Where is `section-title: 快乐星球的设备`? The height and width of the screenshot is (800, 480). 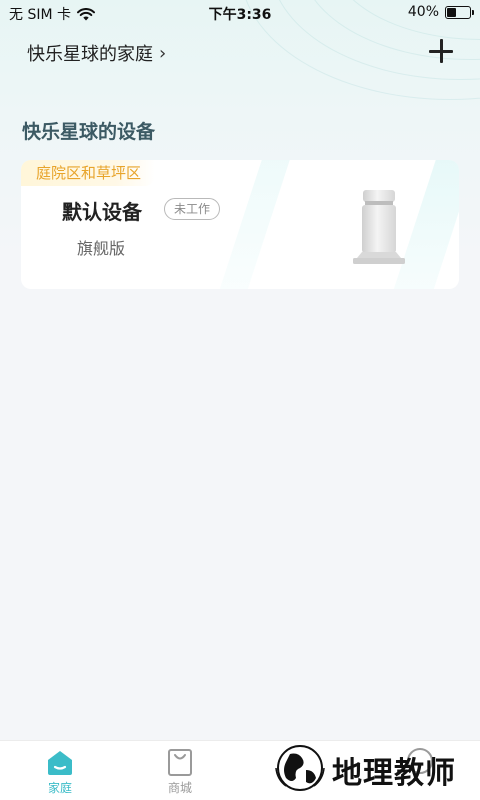
section-title: 快乐星球的设备 is located at coordinates (89, 132).